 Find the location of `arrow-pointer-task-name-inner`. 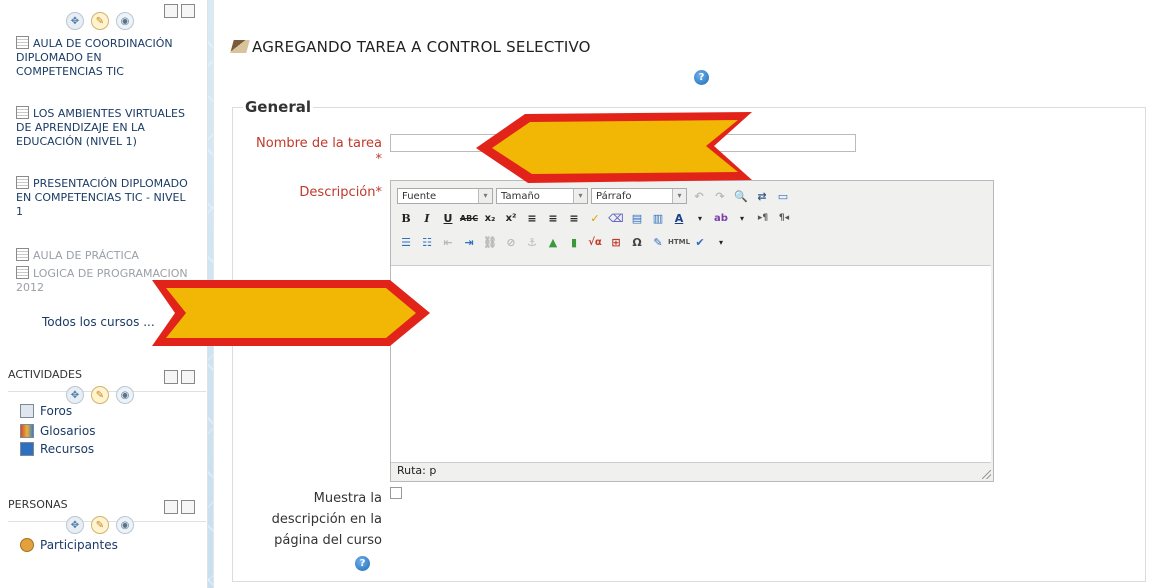

arrow-pointer-task-name-inner is located at coordinates (615, 147).